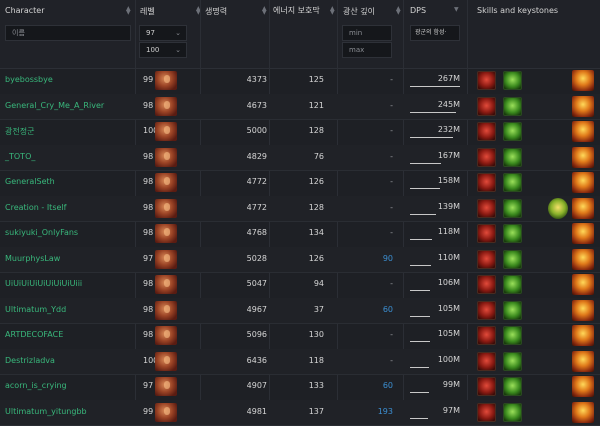 This screenshot has height=426, width=600. Describe the element at coordinates (163, 33) in the screenshot. I see `level-min-select: 97 ⌄` at that location.